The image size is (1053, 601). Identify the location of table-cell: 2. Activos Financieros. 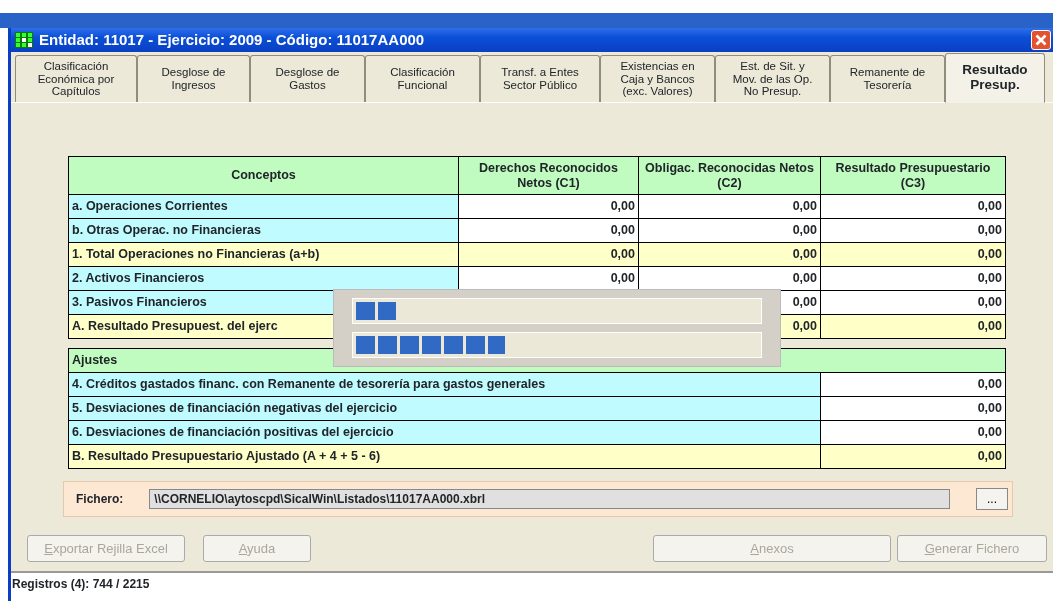
(263, 278).